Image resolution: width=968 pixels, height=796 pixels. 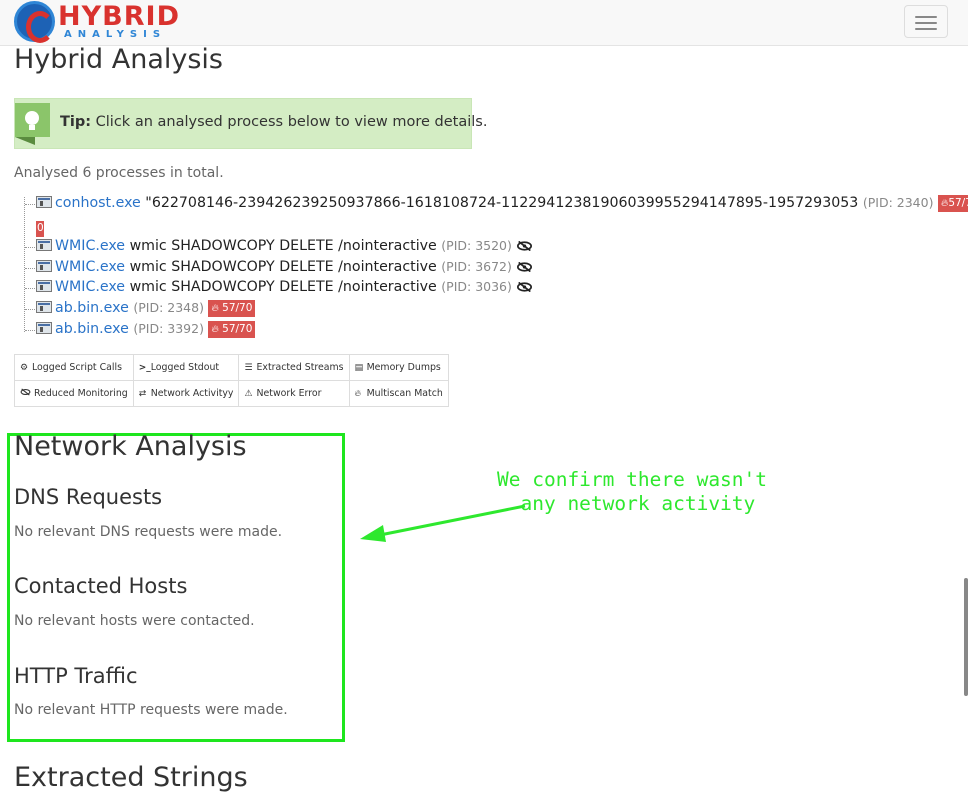 What do you see at coordinates (958, 203) in the screenshot?
I see `badge-text: 57/7` at bounding box center [958, 203].